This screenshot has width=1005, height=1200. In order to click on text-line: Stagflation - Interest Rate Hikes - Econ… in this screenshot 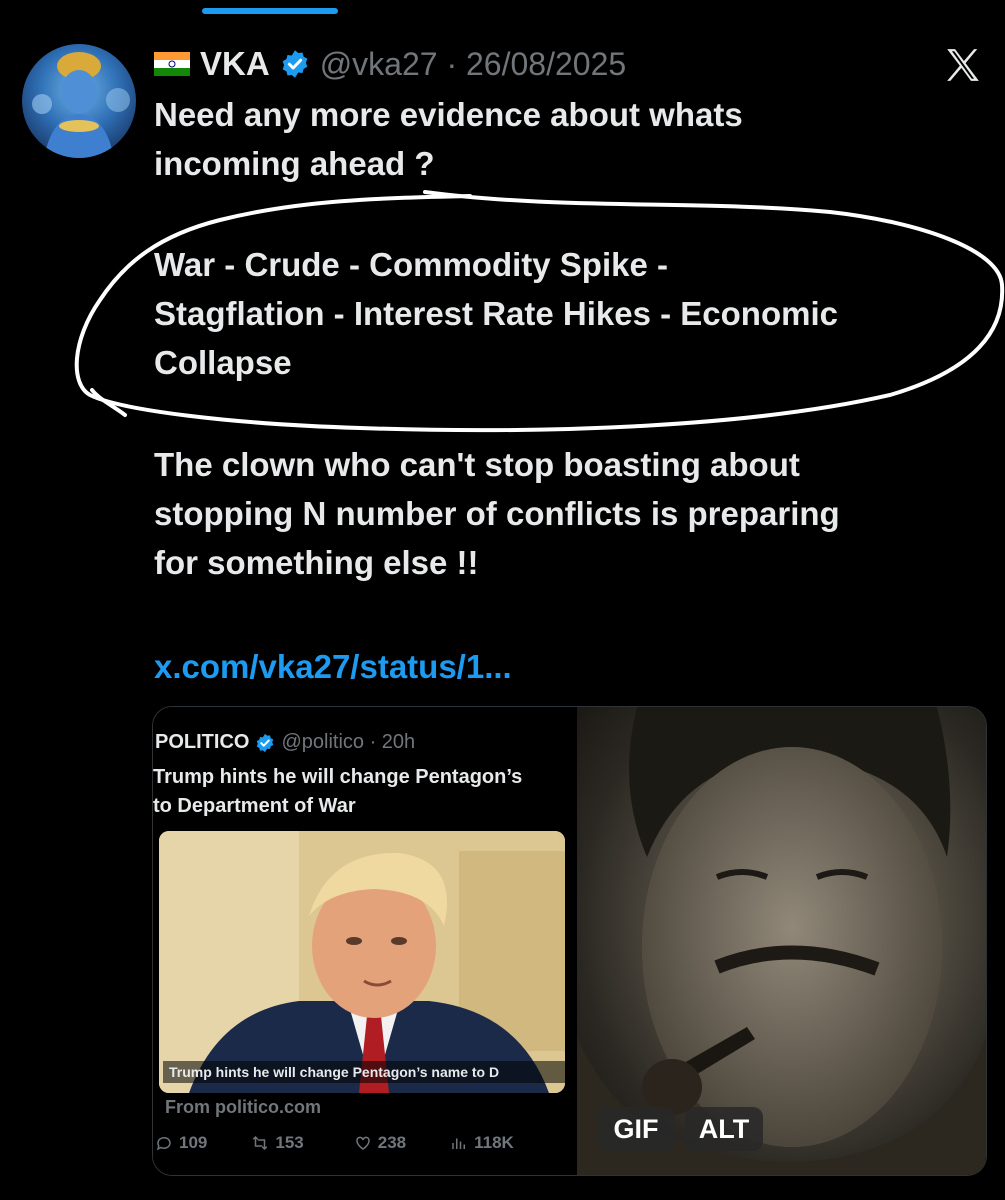, I will do `click(496, 313)`.